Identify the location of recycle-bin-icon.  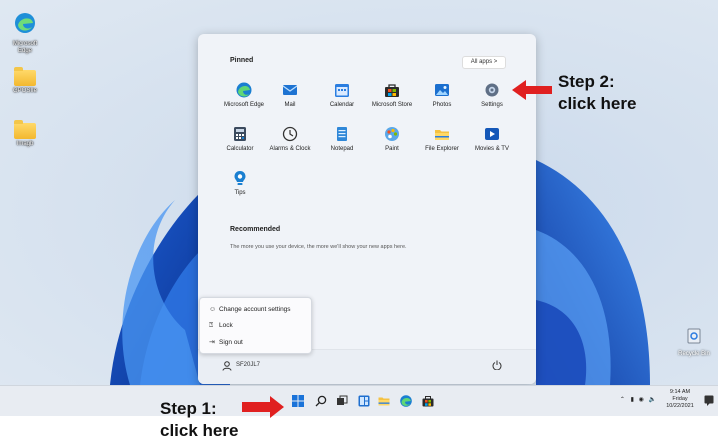
(694, 336).